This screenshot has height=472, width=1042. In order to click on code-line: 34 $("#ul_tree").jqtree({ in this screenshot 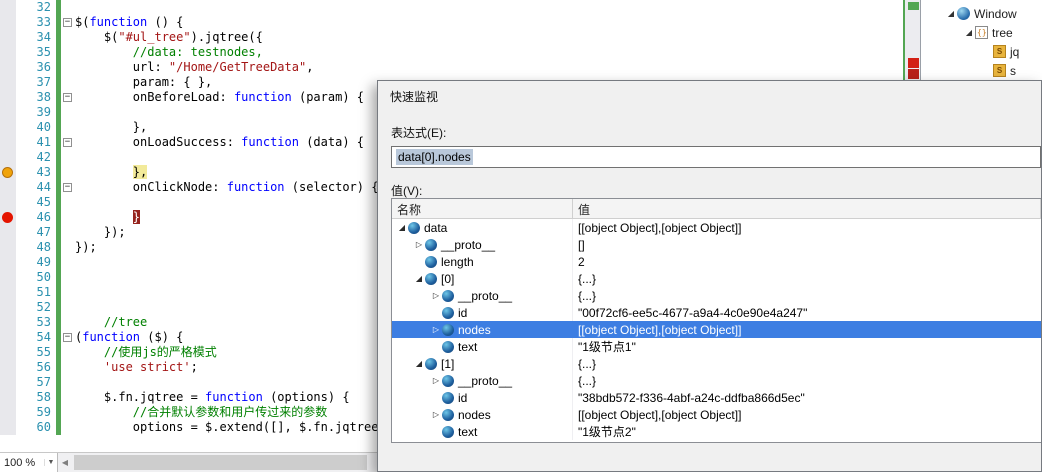, I will do `click(451, 37)`.